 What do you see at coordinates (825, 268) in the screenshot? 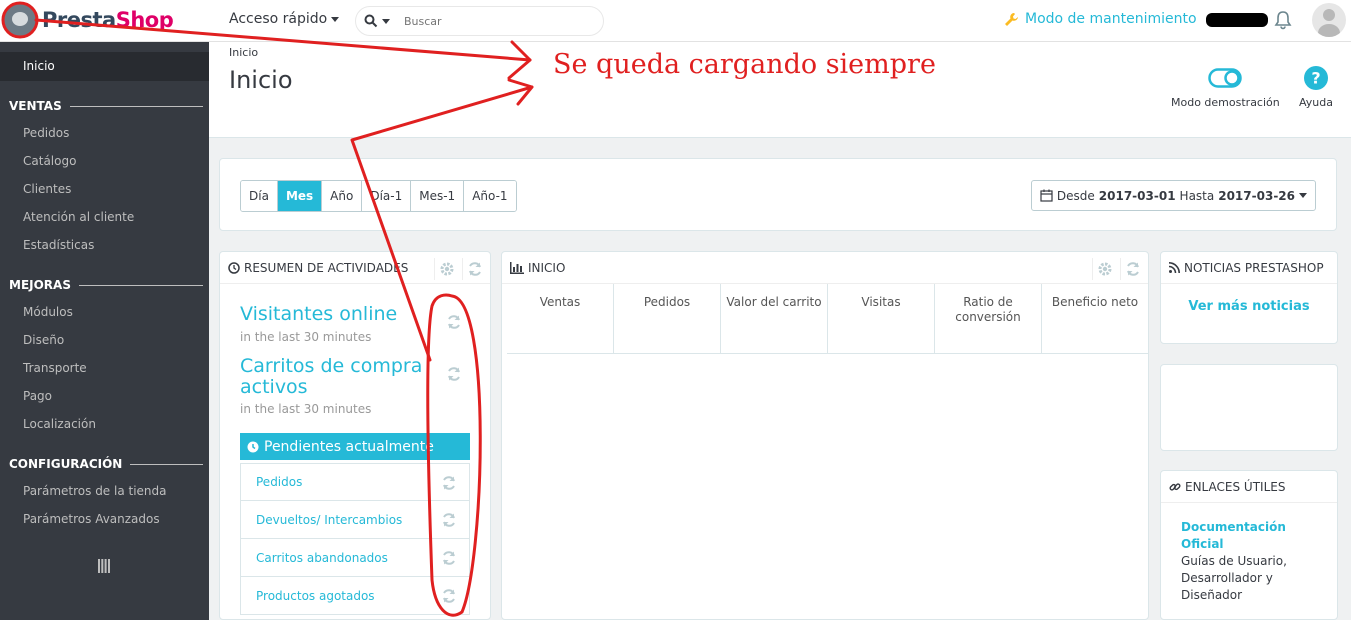
I see `dashboard-panel-header: INICIO` at bounding box center [825, 268].